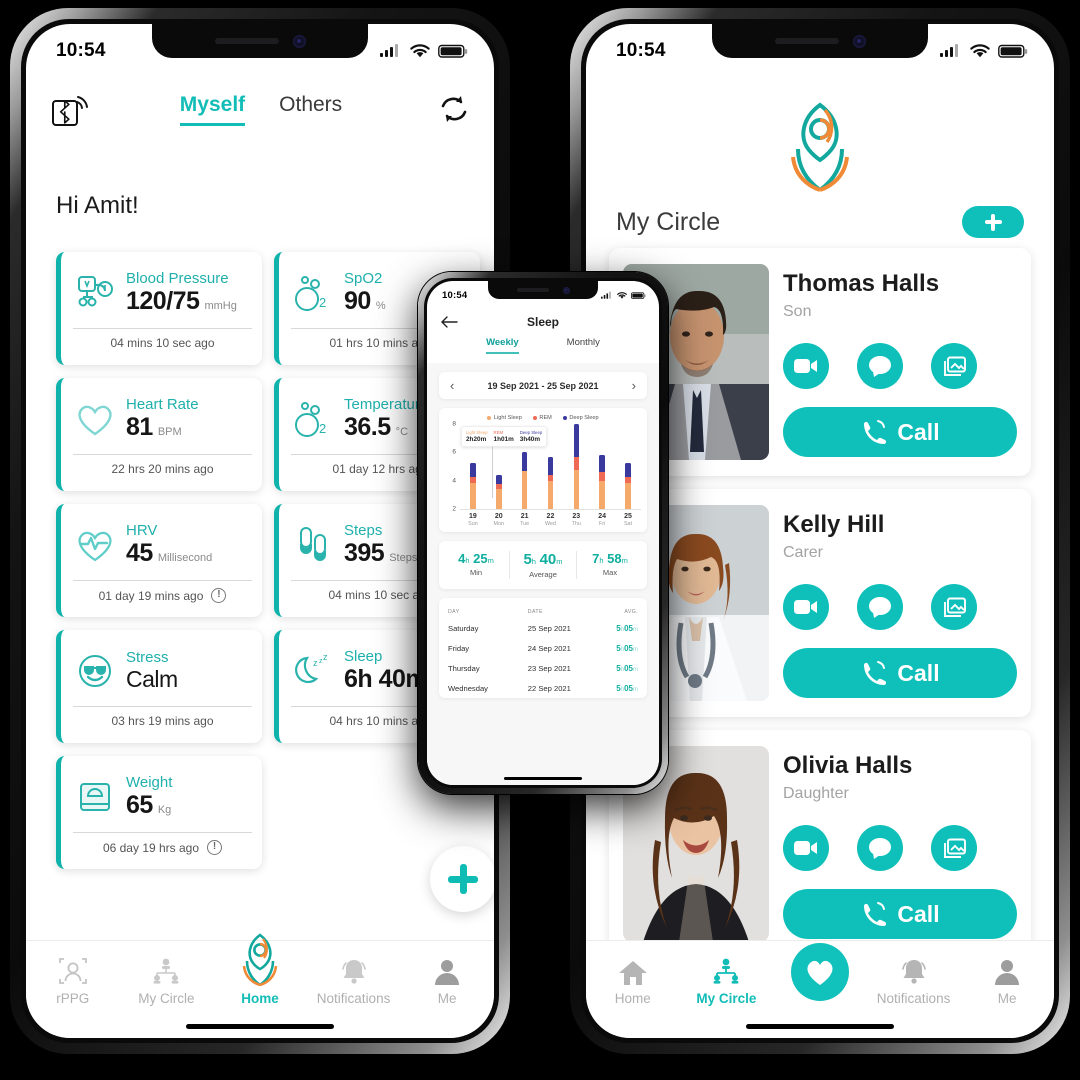  What do you see at coordinates (502, 345) in the screenshot?
I see `tab-weekly: Weekly` at bounding box center [502, 345].